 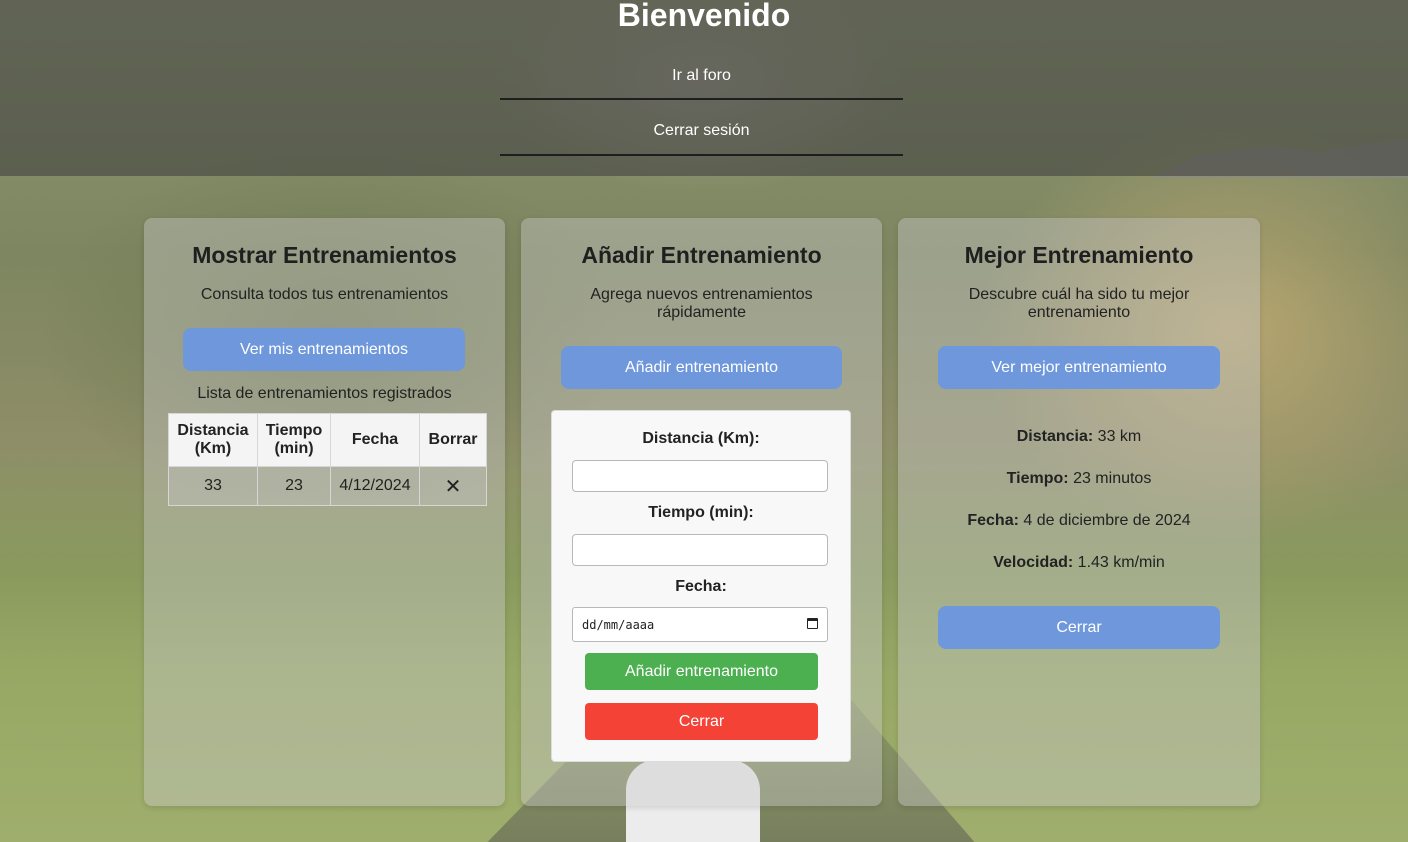 I want to click on trainings-list-title: Lista de entrenamientos registrados, so click(x=324, y=393).